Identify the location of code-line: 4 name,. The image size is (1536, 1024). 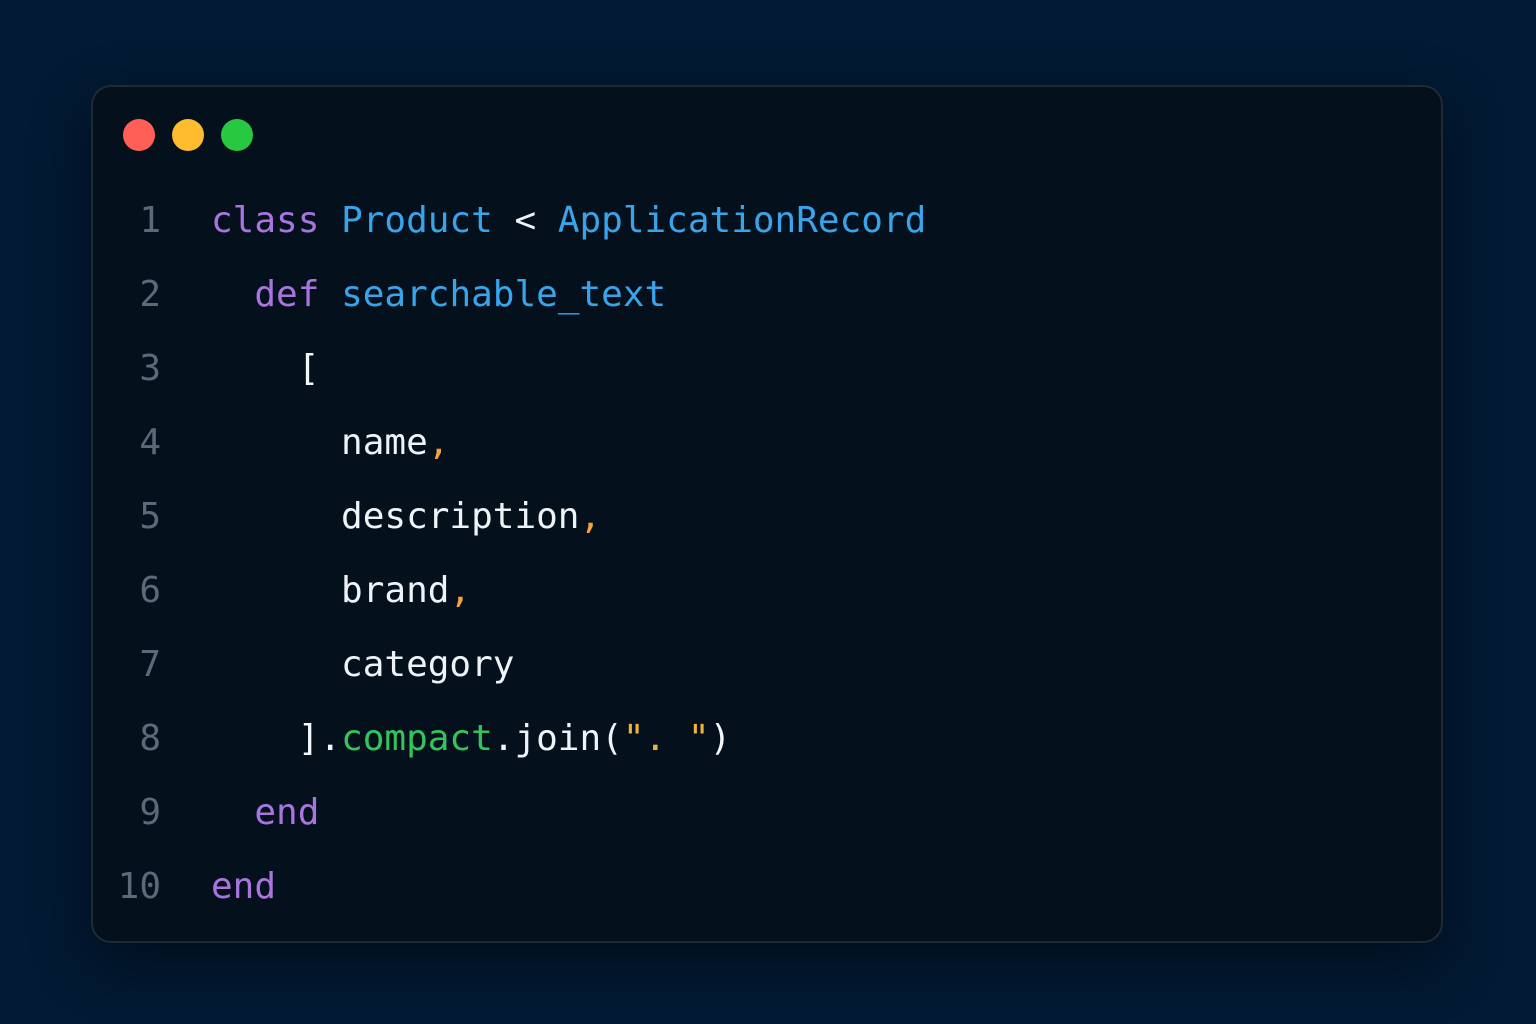
(767, 443).